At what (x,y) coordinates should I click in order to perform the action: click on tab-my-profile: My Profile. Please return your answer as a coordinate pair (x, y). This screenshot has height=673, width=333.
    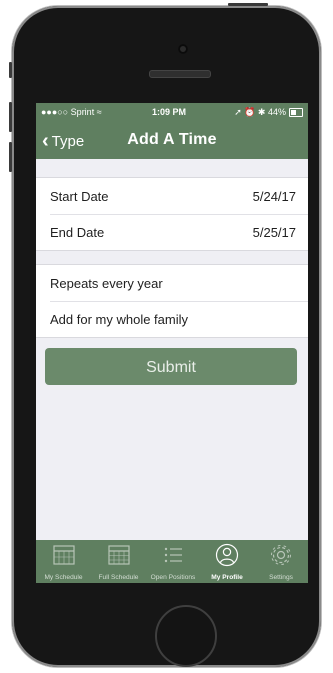
    Looking at the image, I should click on (227, 561).